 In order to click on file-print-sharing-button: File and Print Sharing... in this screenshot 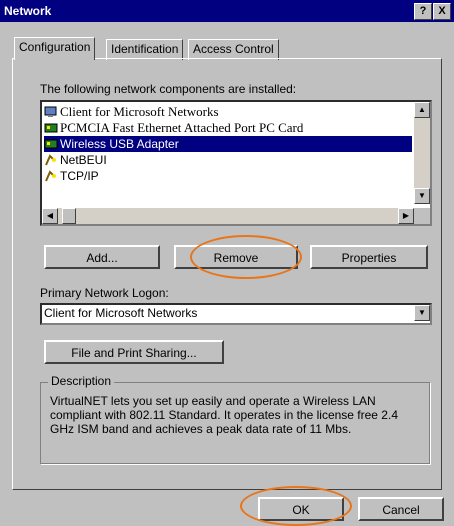, I will do `click(134, 352)`.